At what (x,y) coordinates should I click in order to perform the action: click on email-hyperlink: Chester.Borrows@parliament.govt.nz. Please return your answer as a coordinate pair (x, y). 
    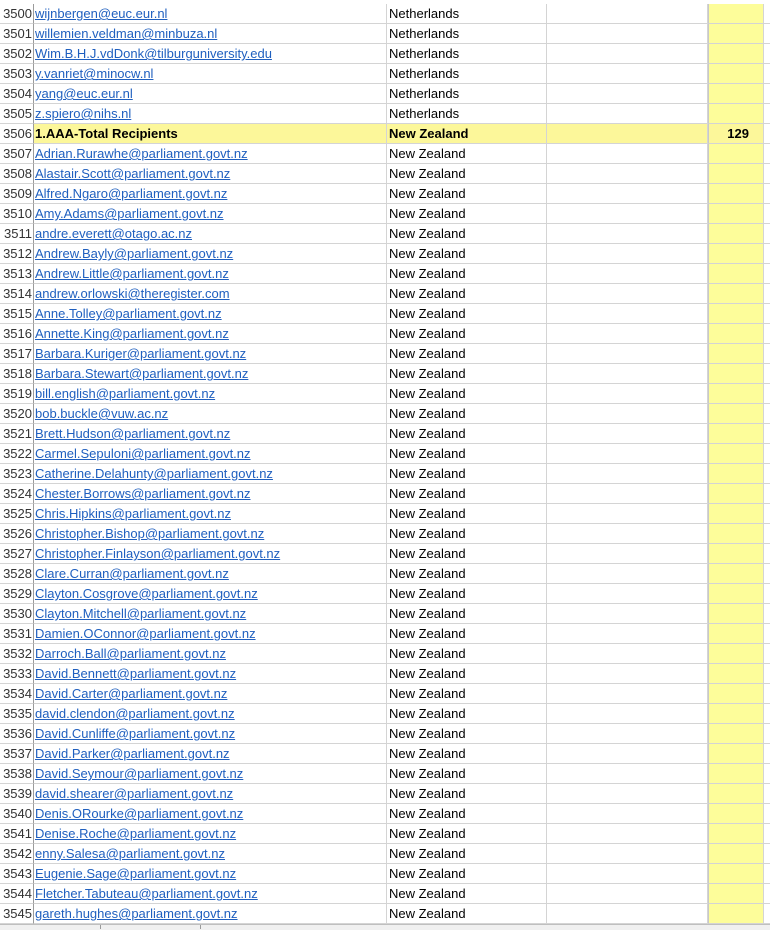
    Looking at the image, I should click on (143, 493).